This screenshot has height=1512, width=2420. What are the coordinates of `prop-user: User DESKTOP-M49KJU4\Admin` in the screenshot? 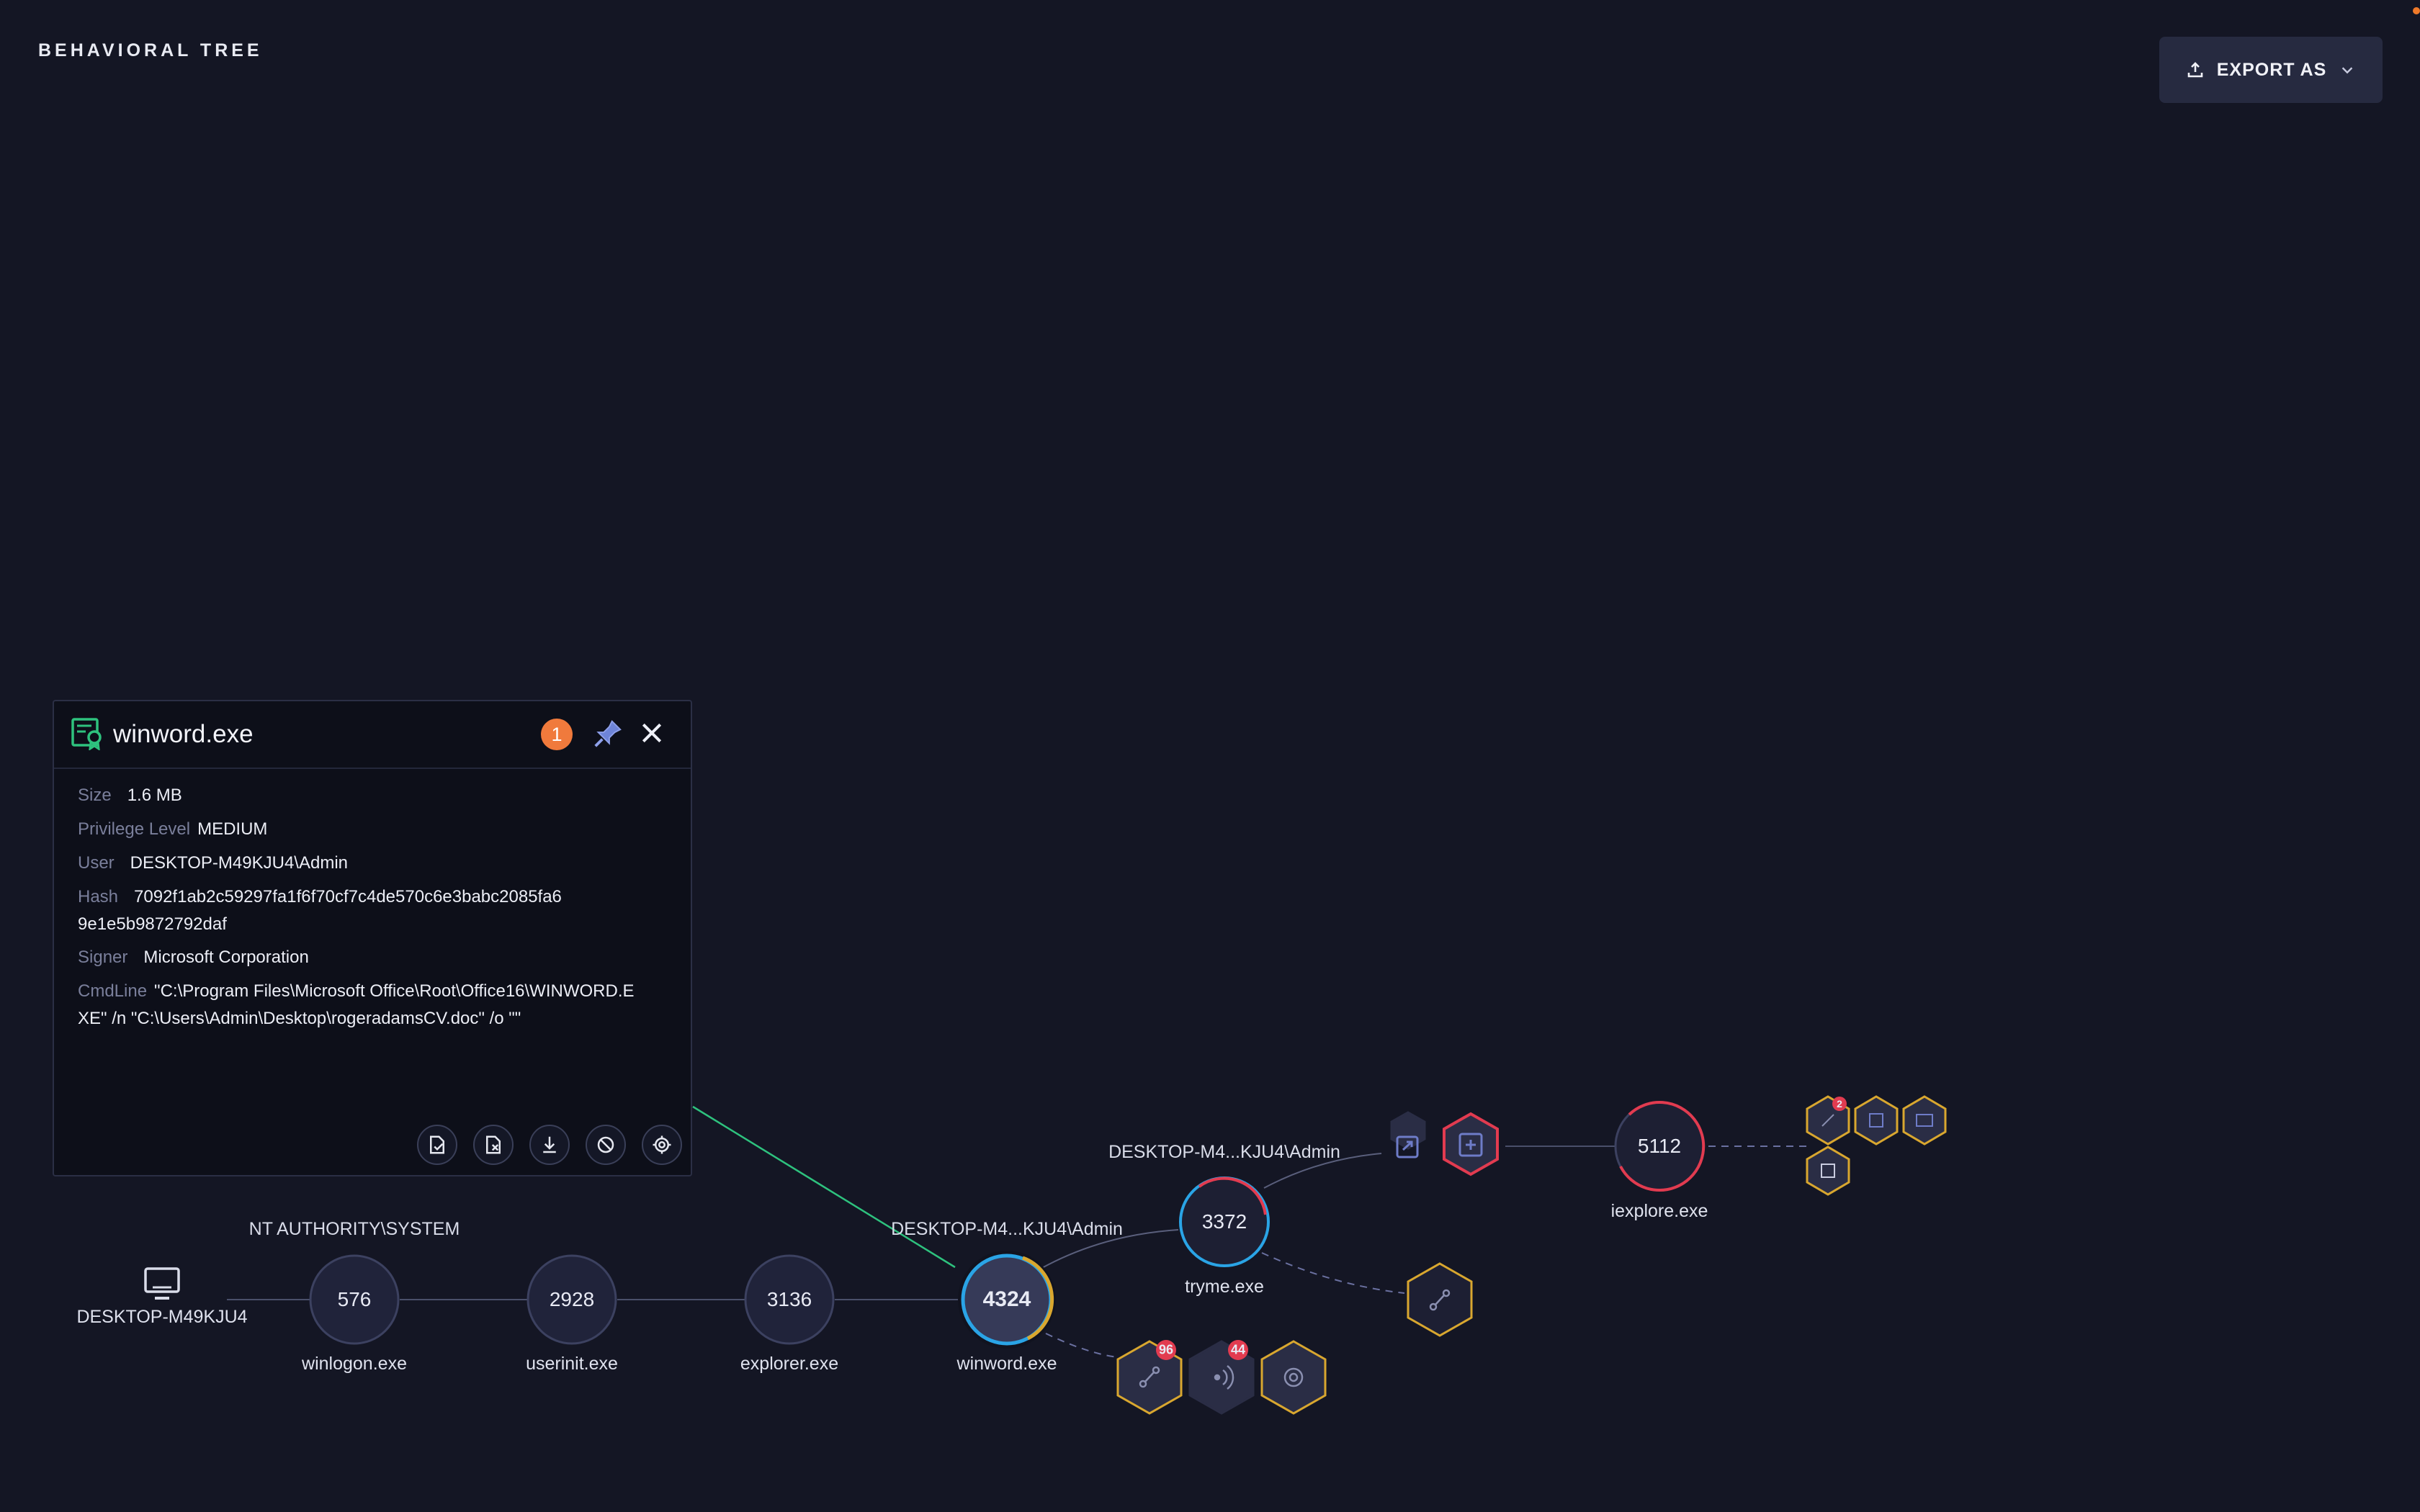 It's located at (380, 863).